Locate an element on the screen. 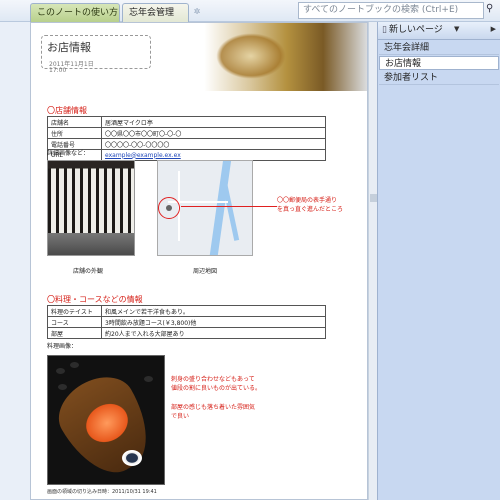 Image resolution: width=500 pixels, height=500 pixels. new-page-icon: ▯ is located at coordinates (384, 30).